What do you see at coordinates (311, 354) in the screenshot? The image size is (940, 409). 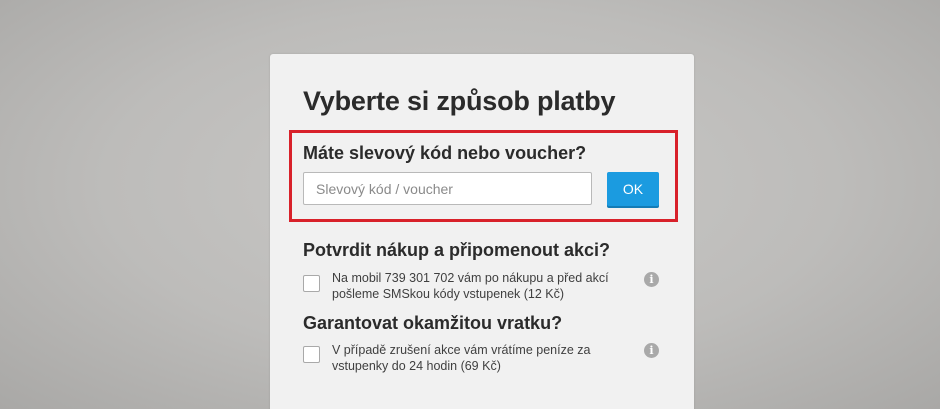 I see `refund-guarantee-checkbox` at bounding box center [311, 354].